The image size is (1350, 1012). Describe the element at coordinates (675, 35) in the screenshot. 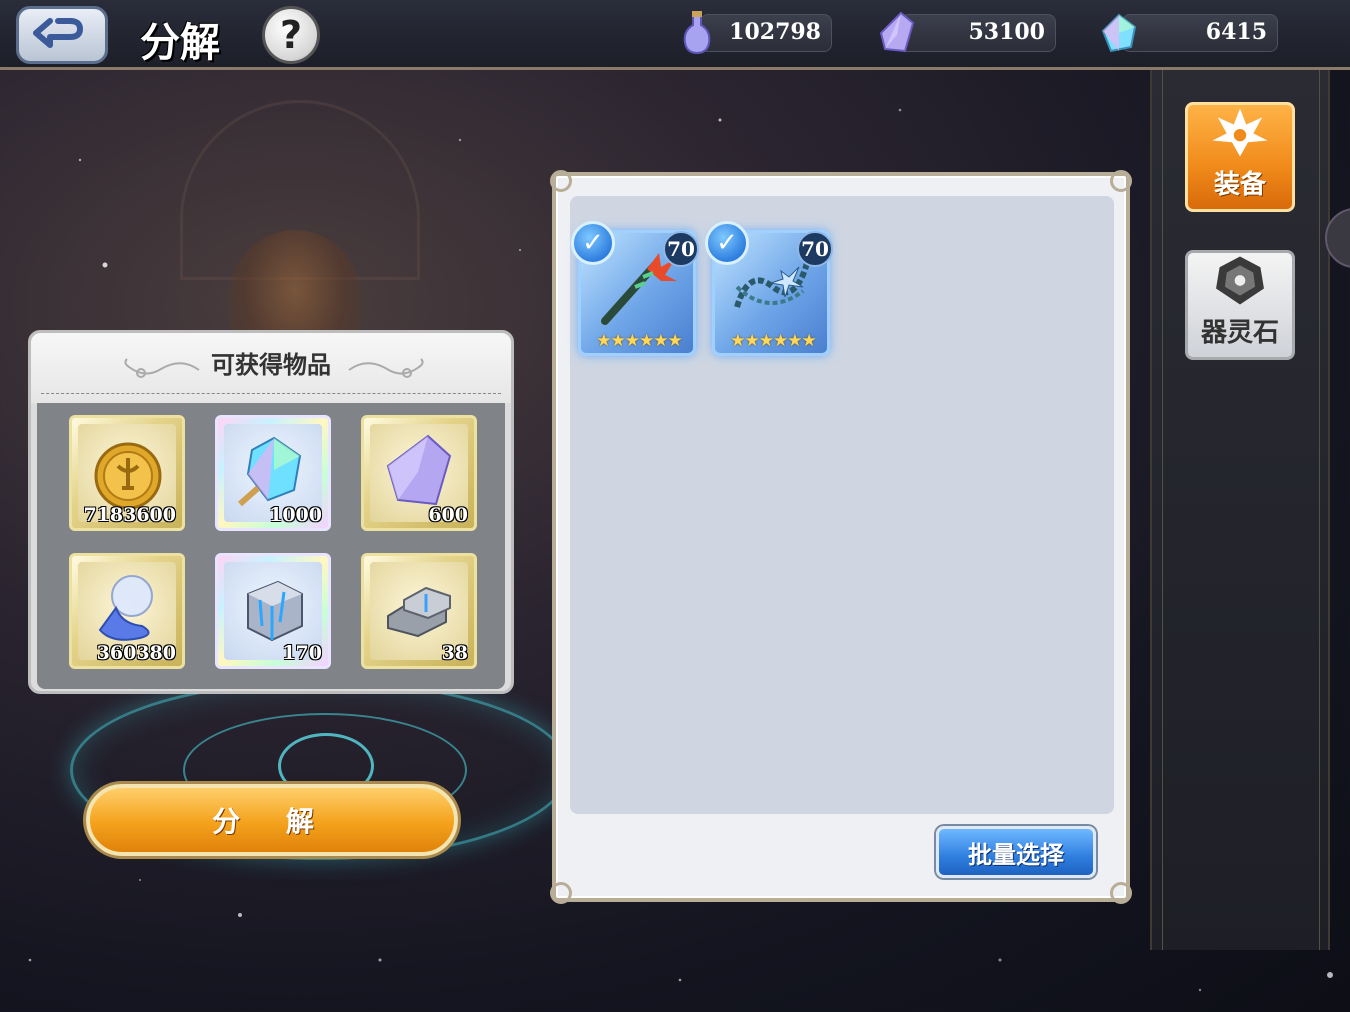

I see `top-bar: 分解 ? 102798 53100 6415` at that location.